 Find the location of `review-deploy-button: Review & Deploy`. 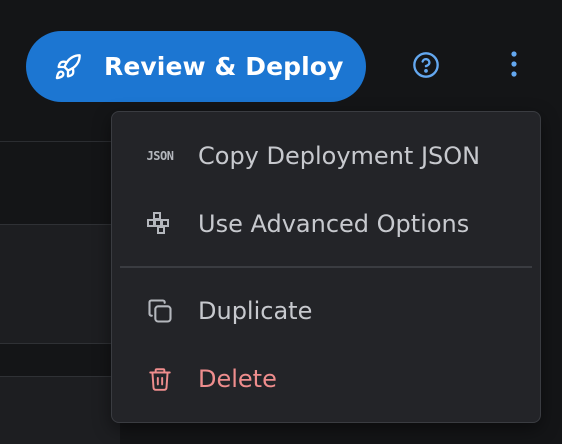

review-deploy-button: Review & Deploy is located at coordinates (196, 66).